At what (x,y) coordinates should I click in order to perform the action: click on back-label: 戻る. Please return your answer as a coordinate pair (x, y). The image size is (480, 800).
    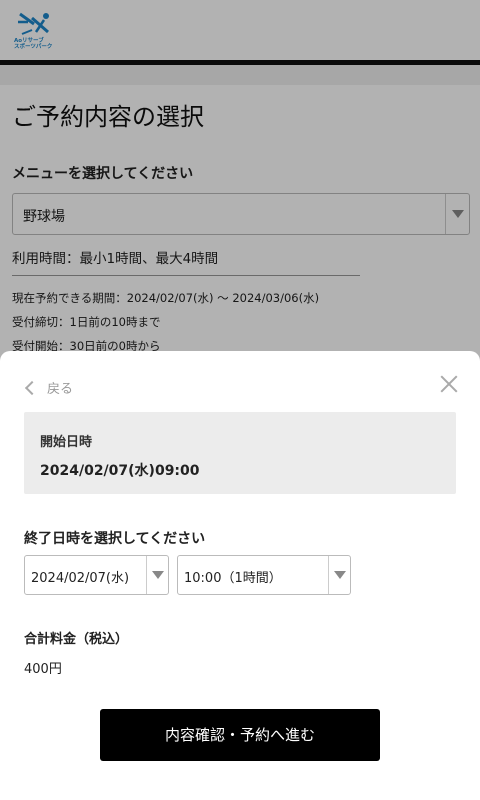
    Looking at the image, I should click on (60, 389).